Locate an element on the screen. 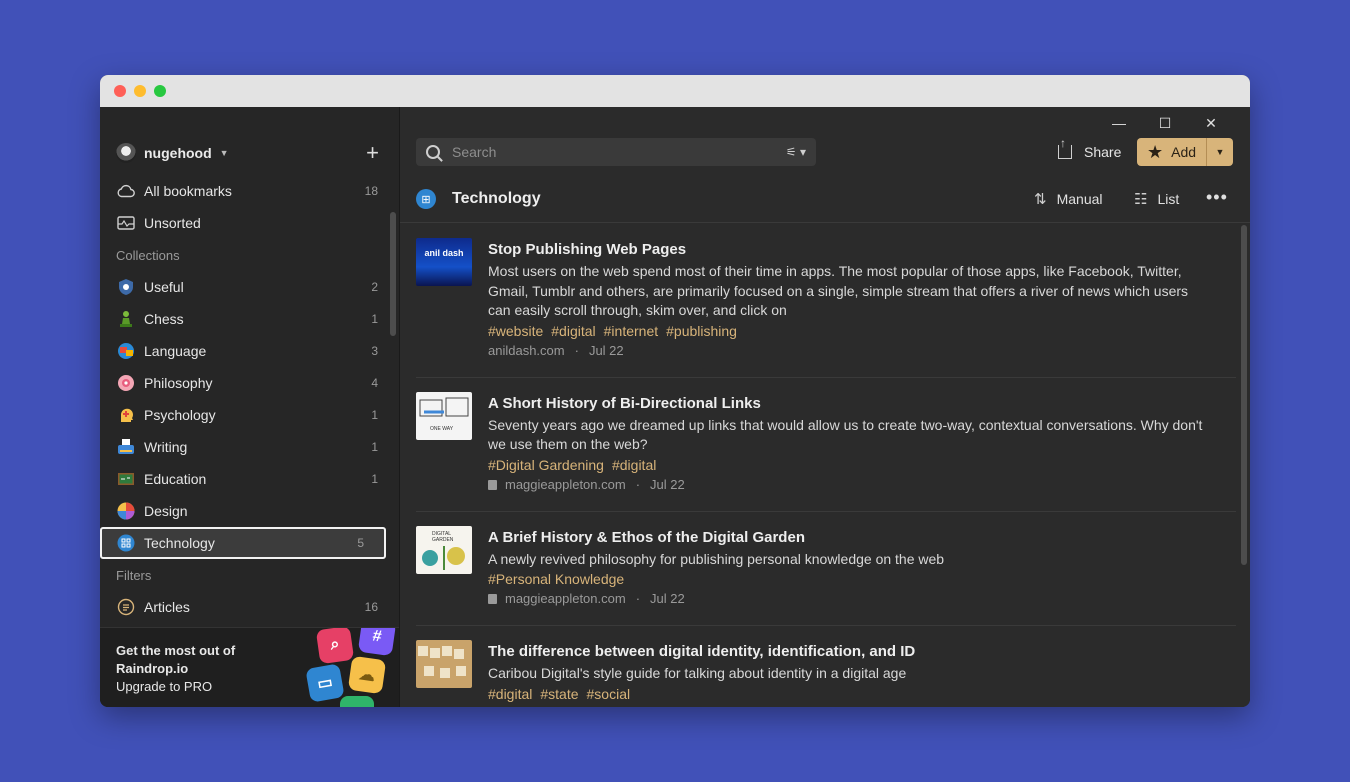 This screenshot has height=782, width=1350. article-filter-icon is located at coordinates (126, 607).